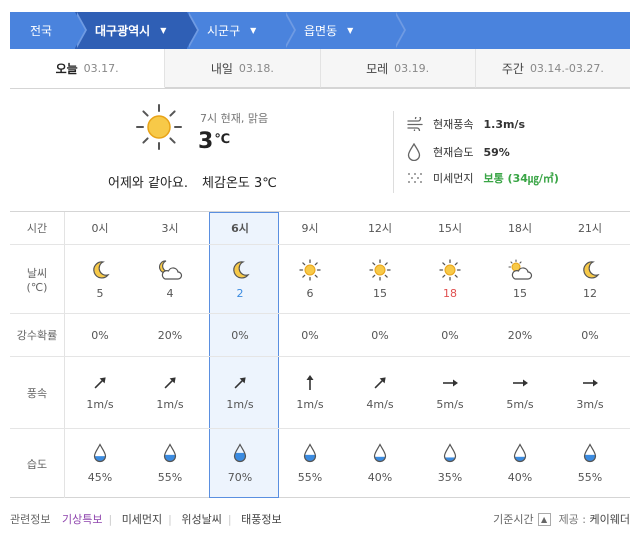  What do you see at coordinates (610, 519) in the screenshot?
I see `provider-name: 케이웨더` at bounding box center [610, 519].